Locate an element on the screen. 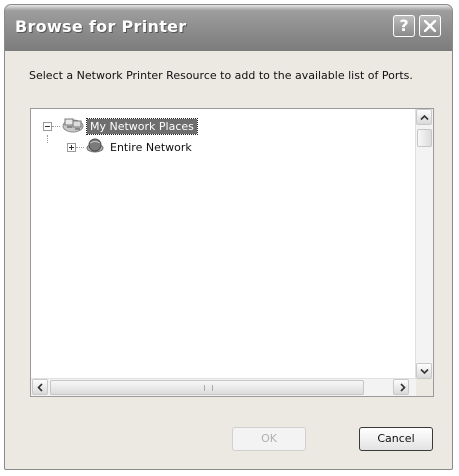 The width and height of the screenshot is (459, 476). tree-item-entire-network: Entire Network is located at coordinates (131, 147).